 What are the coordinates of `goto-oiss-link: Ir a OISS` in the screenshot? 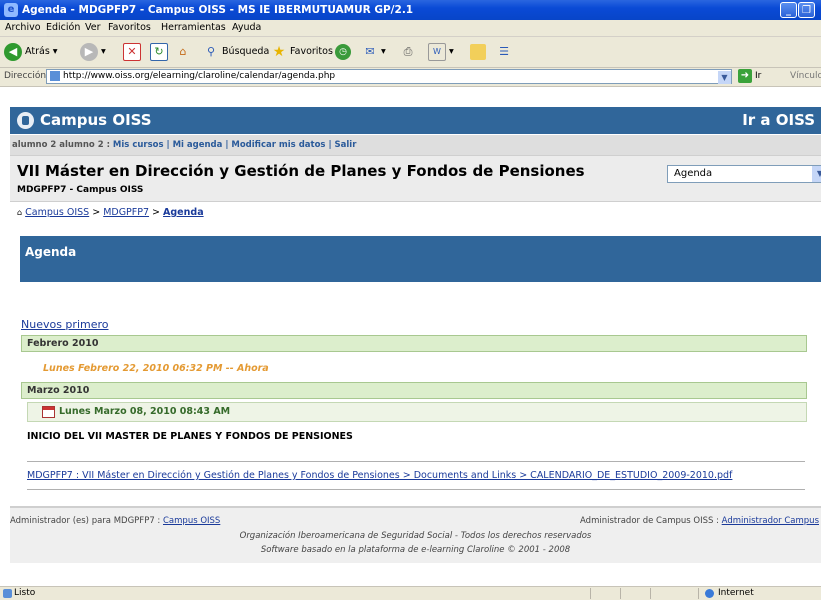 It's located at (778, 120).